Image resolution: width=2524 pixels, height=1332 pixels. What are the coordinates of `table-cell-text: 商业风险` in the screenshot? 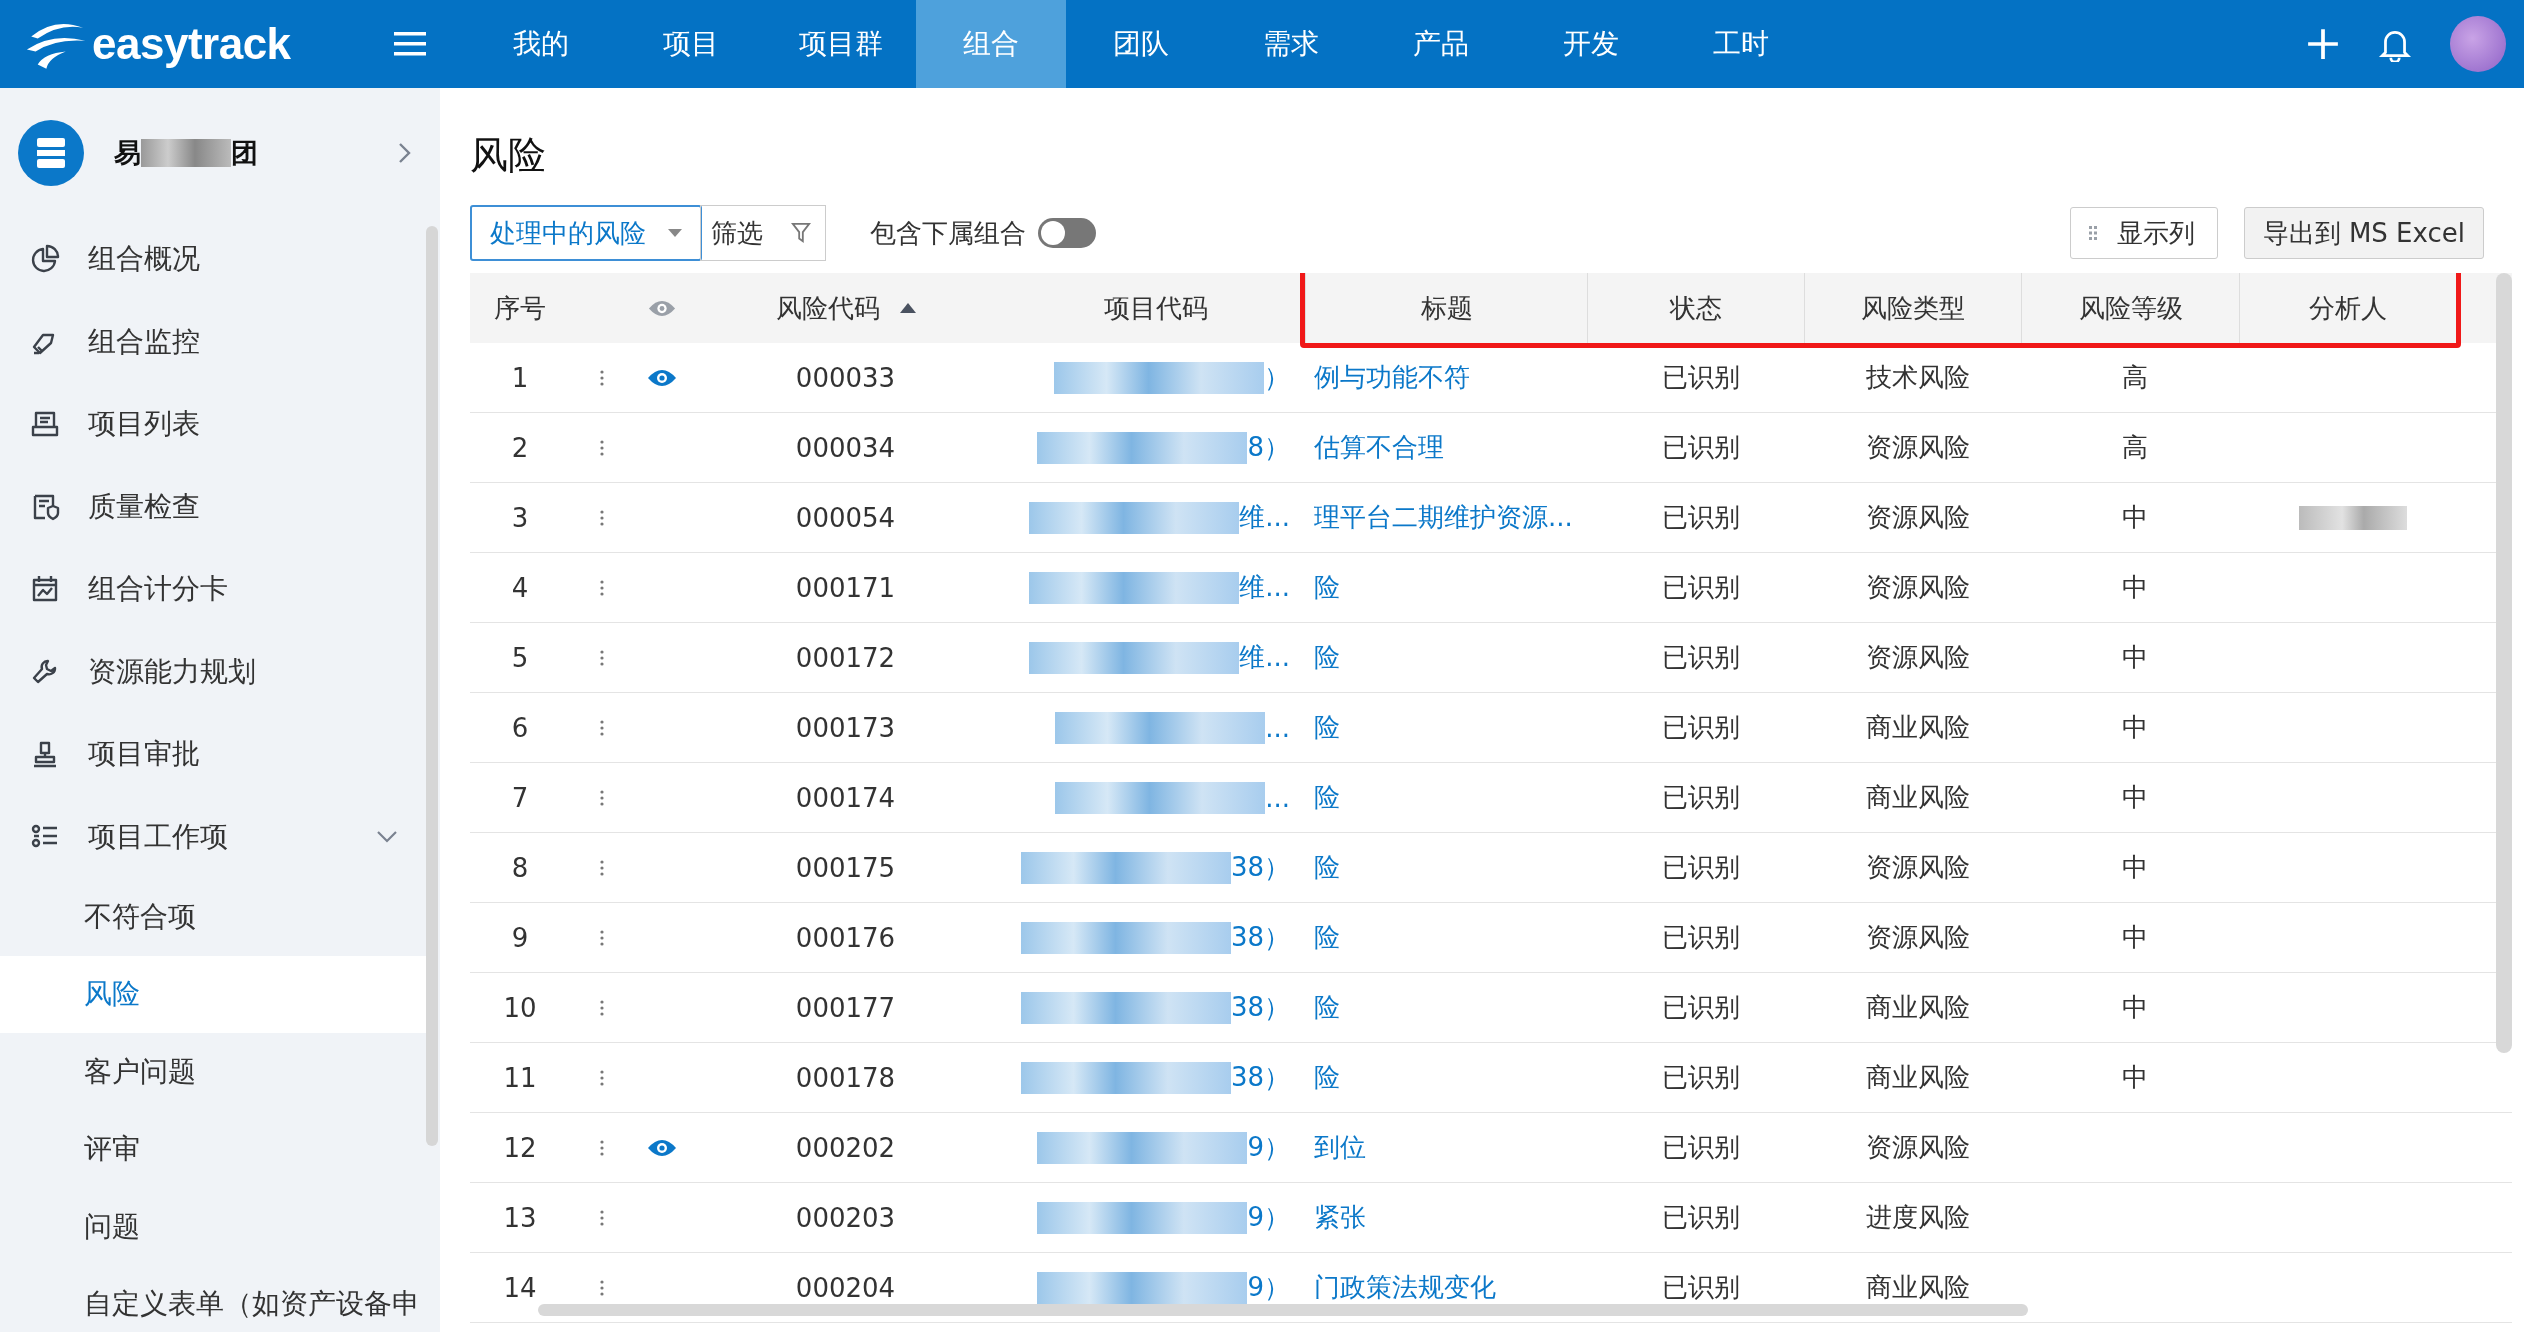 It's located at (1917, 797).